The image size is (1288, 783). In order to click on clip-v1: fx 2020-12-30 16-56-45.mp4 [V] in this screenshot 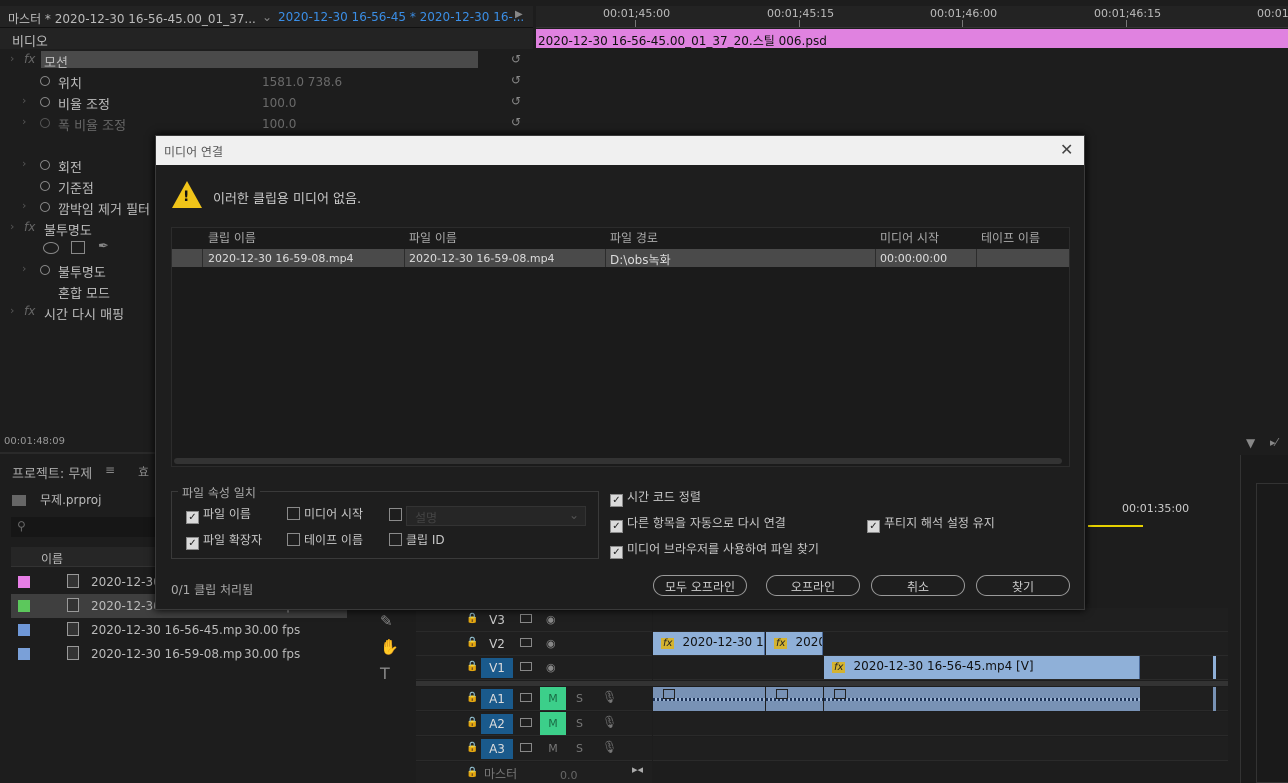, I will do `click(982, 667)`.